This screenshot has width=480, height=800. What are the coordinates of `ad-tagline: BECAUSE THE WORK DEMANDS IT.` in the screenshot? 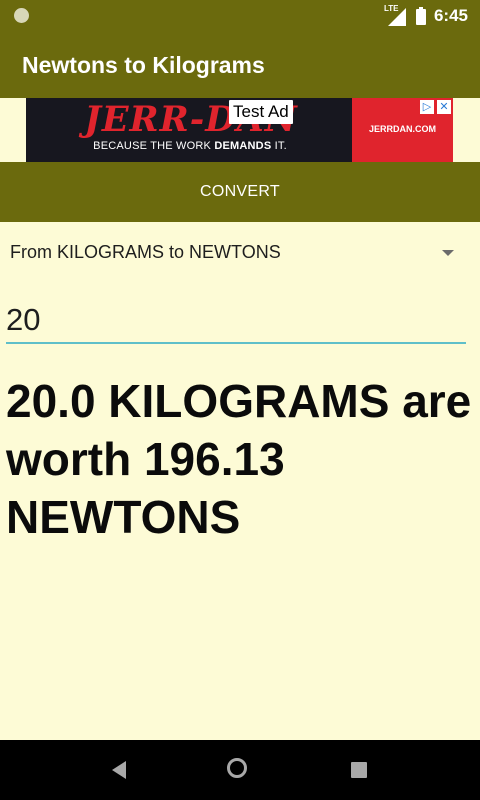 It's located at (190, 146).